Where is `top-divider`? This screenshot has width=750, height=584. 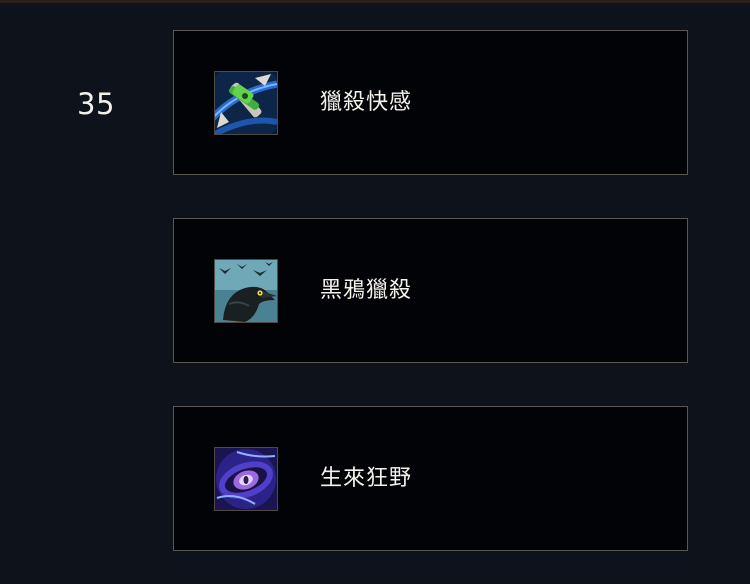
top-divider is located at coordinates (375, 1).